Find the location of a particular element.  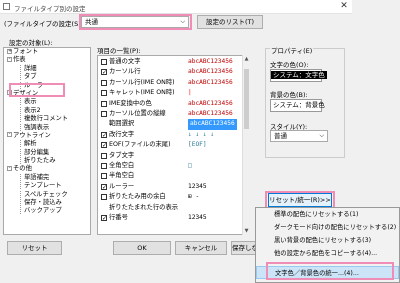

list-item: ✓ ルーラー 12345 is located at coordinates (170, 187).